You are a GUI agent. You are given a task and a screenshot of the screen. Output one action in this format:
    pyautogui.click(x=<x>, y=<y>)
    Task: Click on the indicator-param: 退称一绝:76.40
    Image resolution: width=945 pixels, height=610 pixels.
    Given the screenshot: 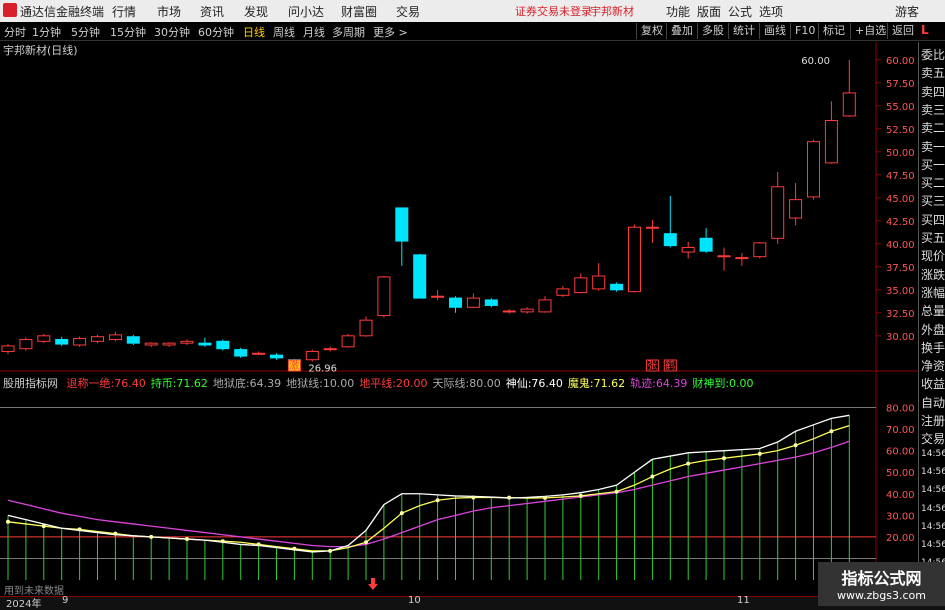 What is the action you would take?
    pyautogui.click(x=106, y=383)
    